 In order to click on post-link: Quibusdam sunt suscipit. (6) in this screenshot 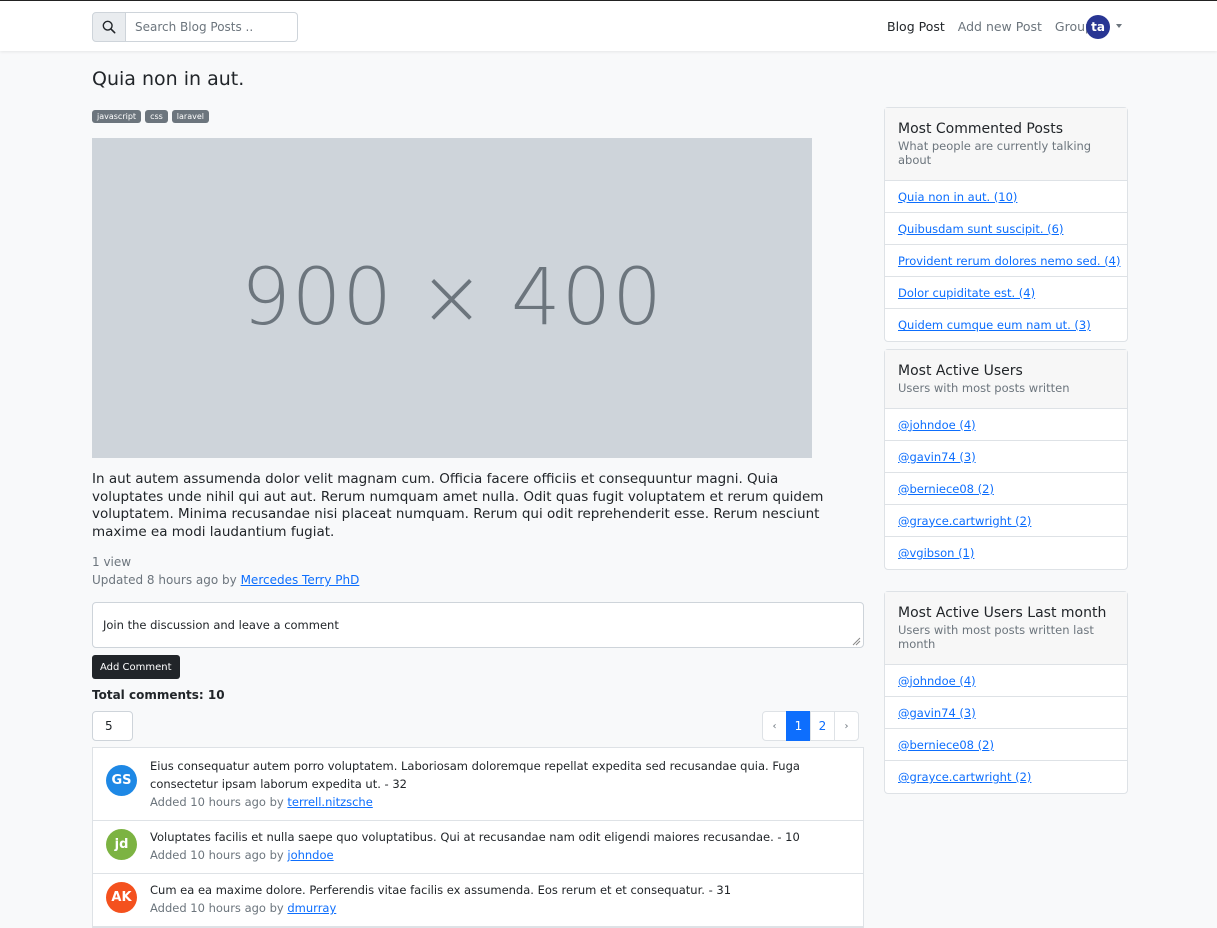, I will do `click(980, 229)`.